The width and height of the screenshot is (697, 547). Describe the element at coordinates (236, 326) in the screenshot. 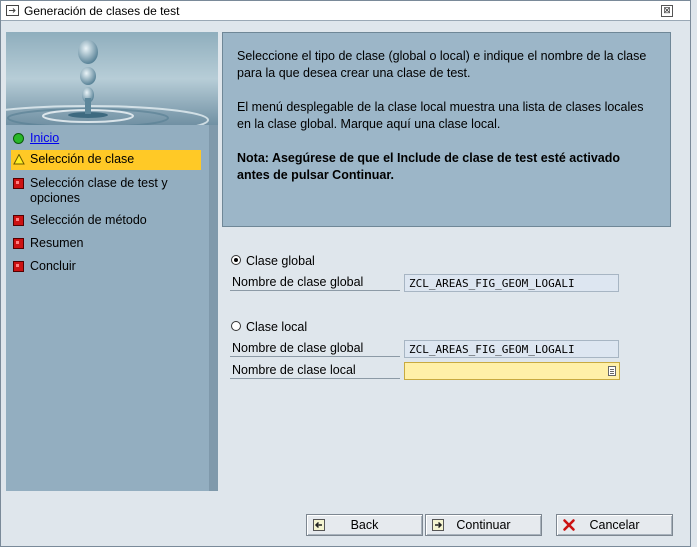

I see `local-class-radio` at that location.